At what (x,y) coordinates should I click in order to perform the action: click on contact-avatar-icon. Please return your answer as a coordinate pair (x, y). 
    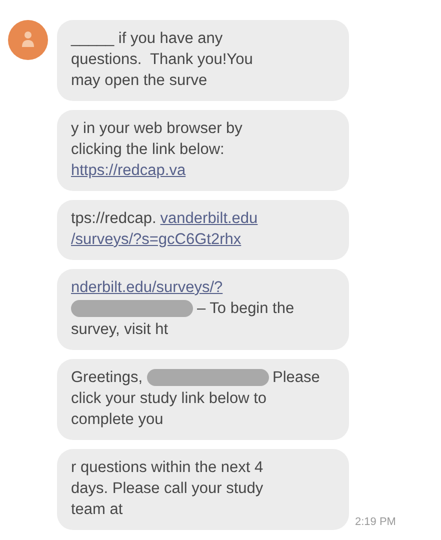
    Looking at the image, I should click on (28, 40).